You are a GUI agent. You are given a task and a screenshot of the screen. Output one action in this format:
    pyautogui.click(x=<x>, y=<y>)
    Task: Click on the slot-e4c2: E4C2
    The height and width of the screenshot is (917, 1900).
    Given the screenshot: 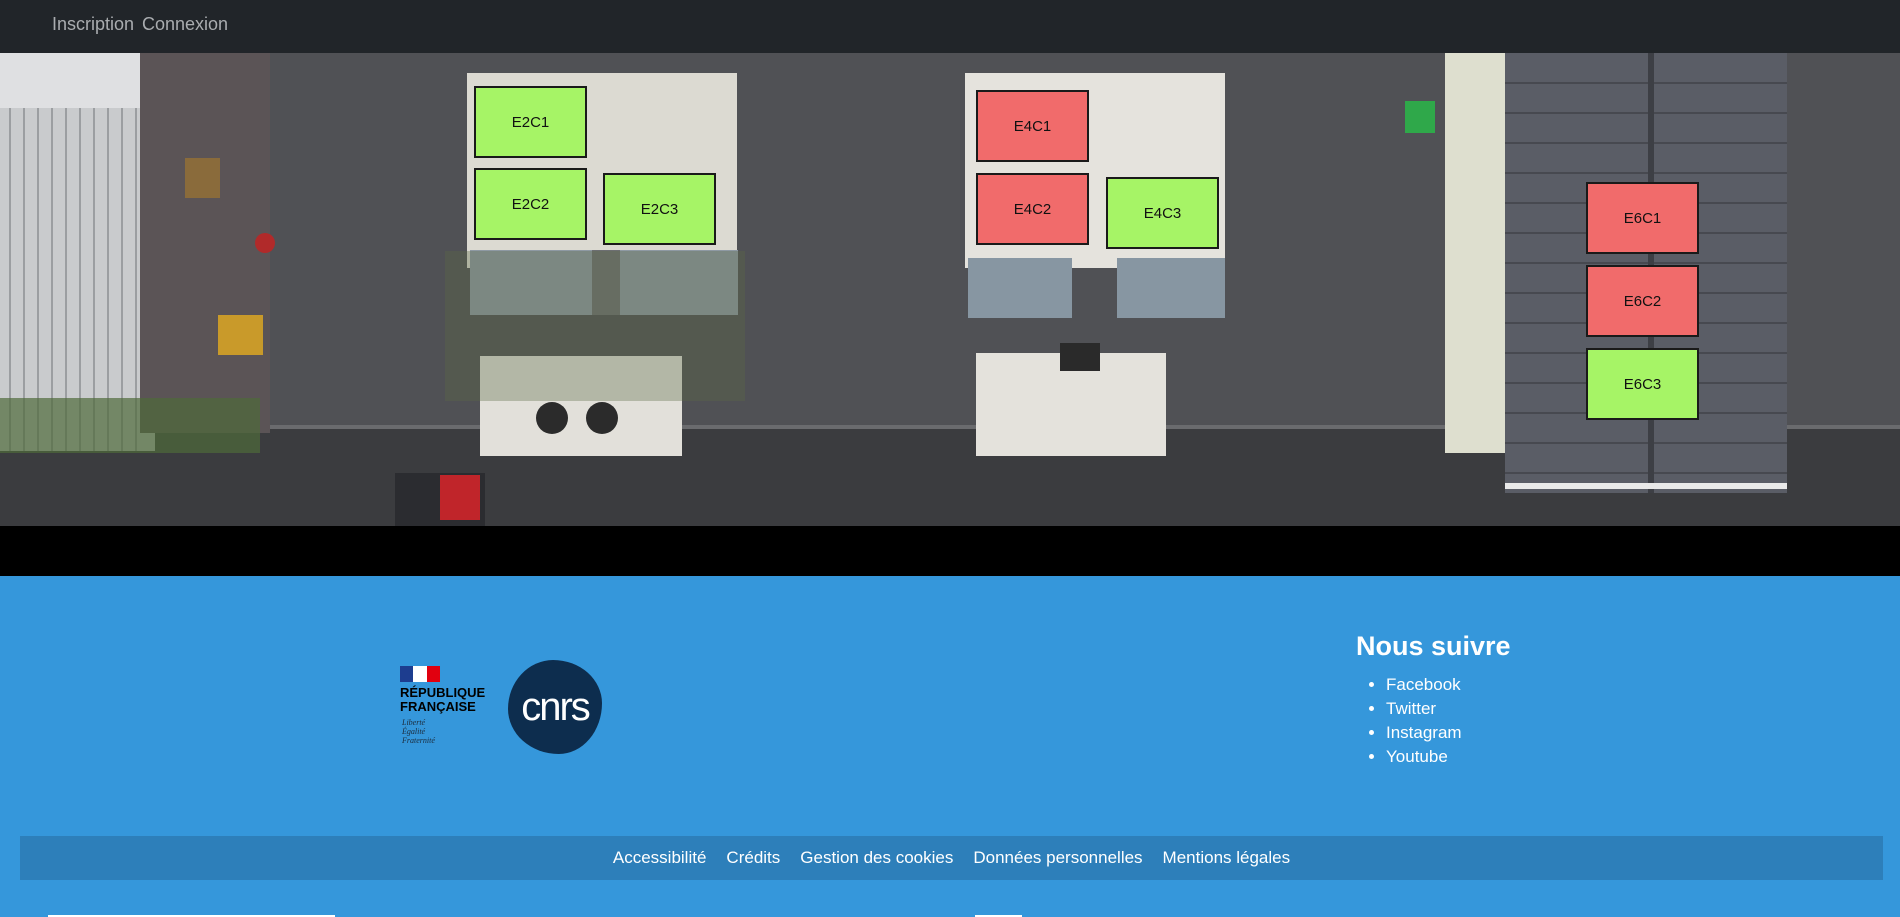 What is the action you would take?
    pyautogui.click(x=1032, y=209)
    